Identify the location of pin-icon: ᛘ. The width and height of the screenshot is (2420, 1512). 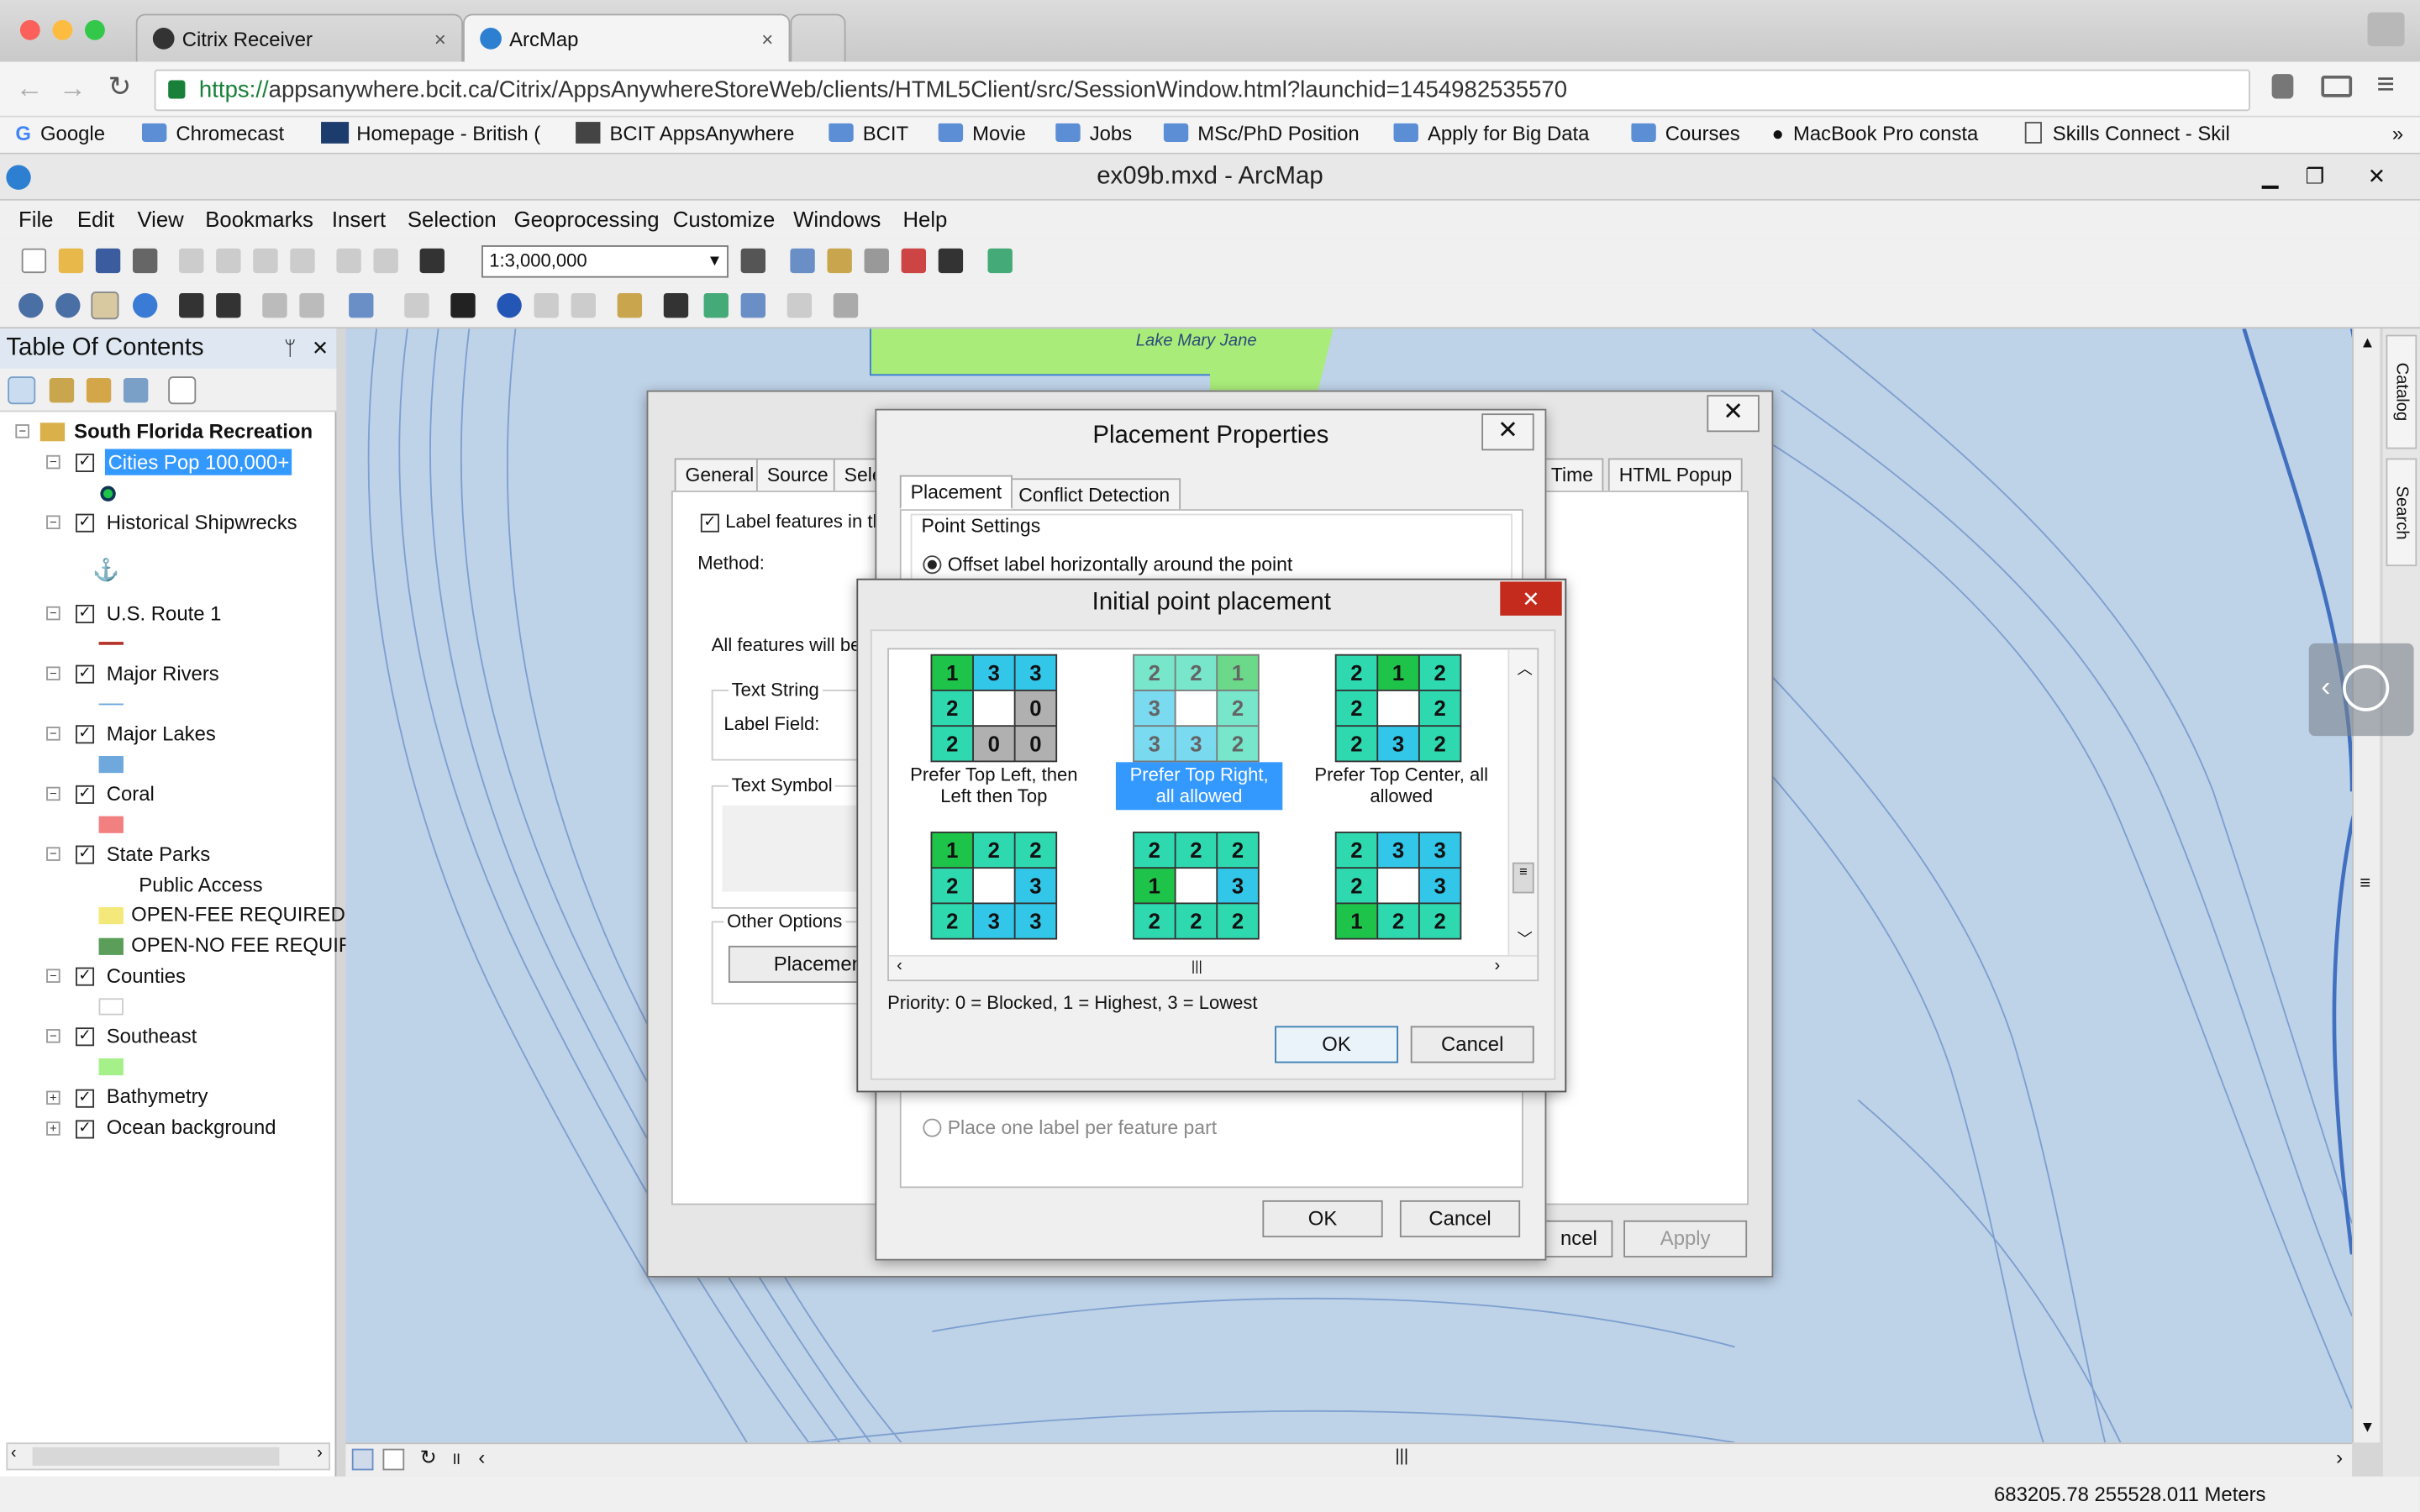
(290, 348).